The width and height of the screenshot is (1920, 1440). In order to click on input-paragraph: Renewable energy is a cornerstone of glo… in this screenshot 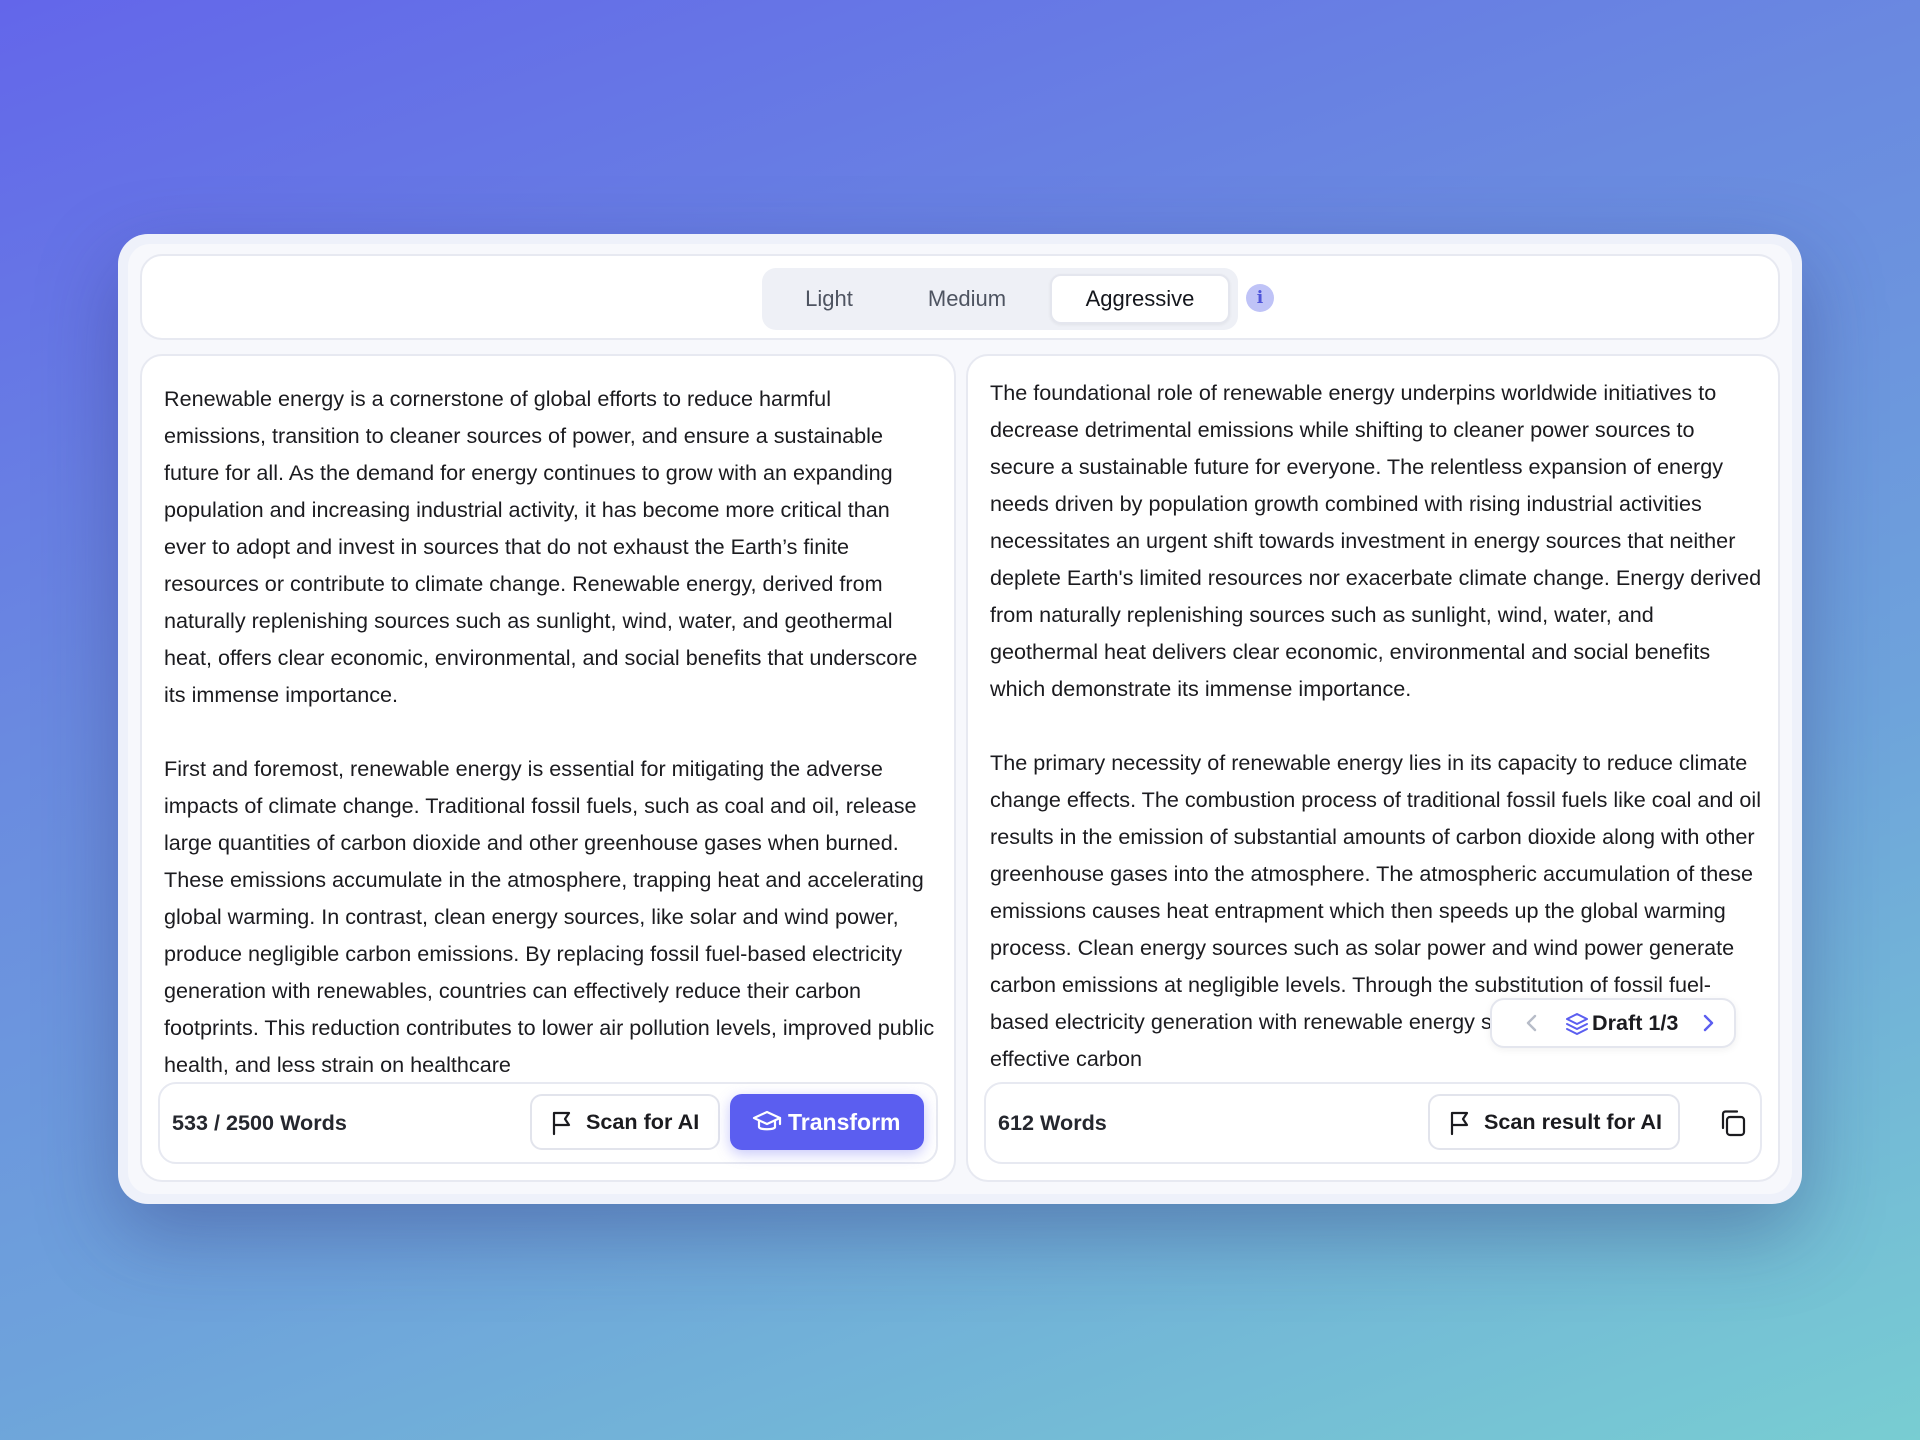, I will do `click(541, 546)`.